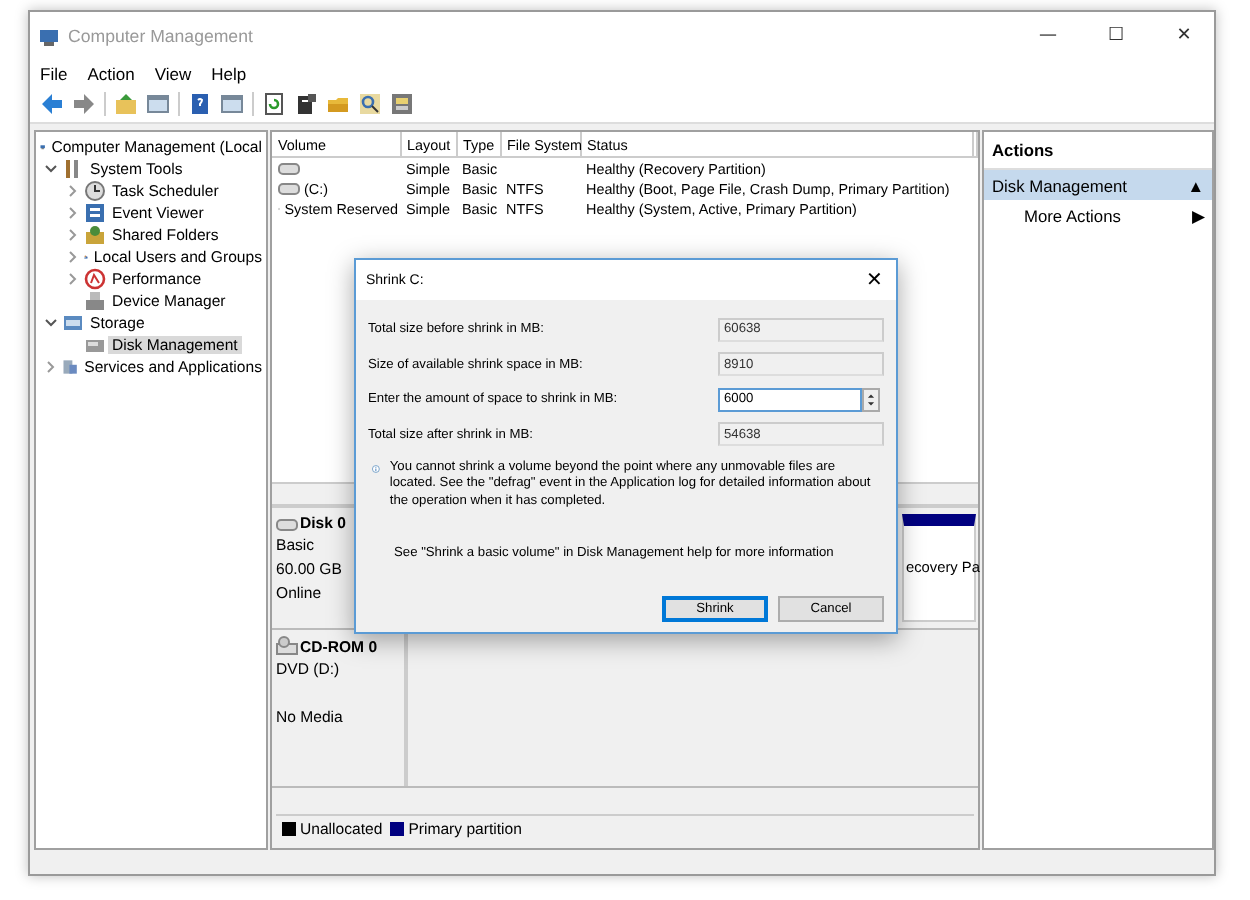  I want to click on minimize-button: —, so click(1048, 36).